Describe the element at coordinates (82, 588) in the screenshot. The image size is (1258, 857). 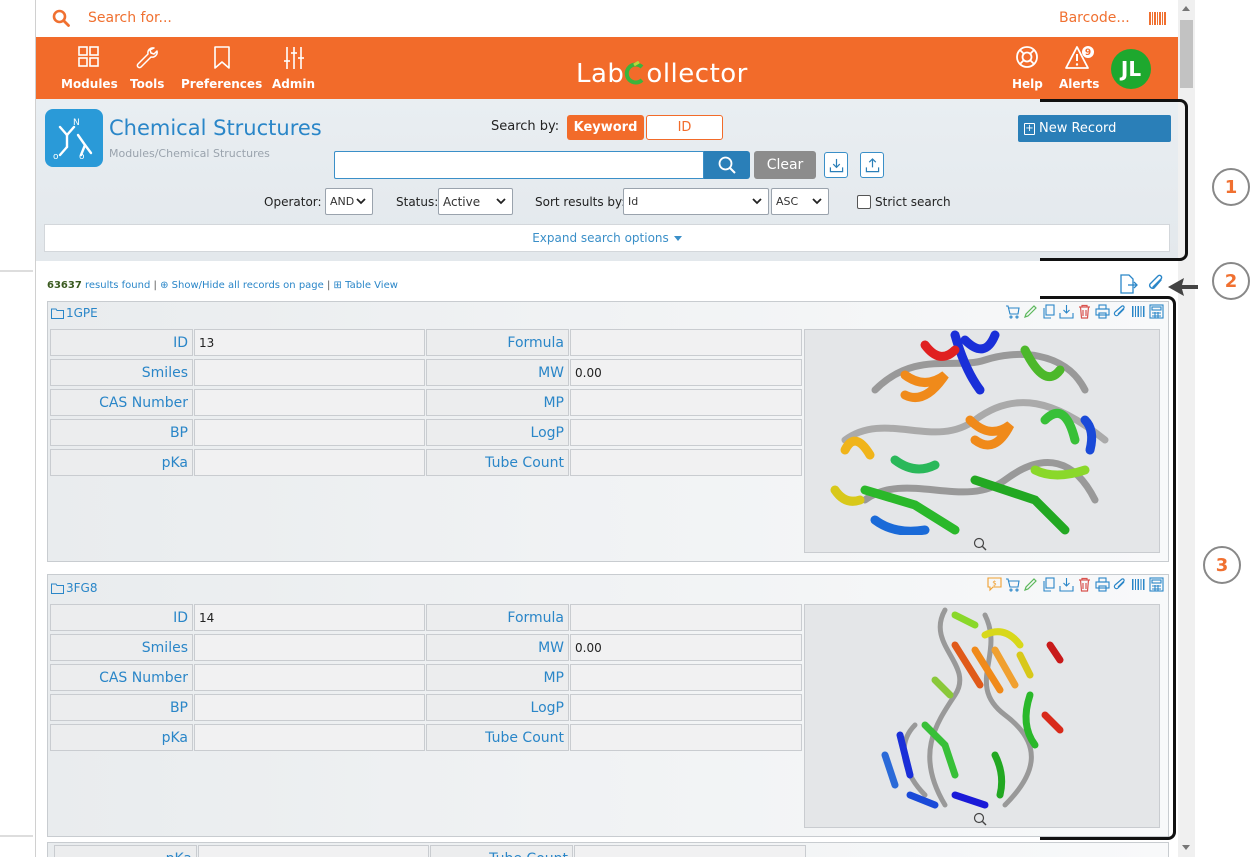
I see `record-name: 3FG8` at that location.